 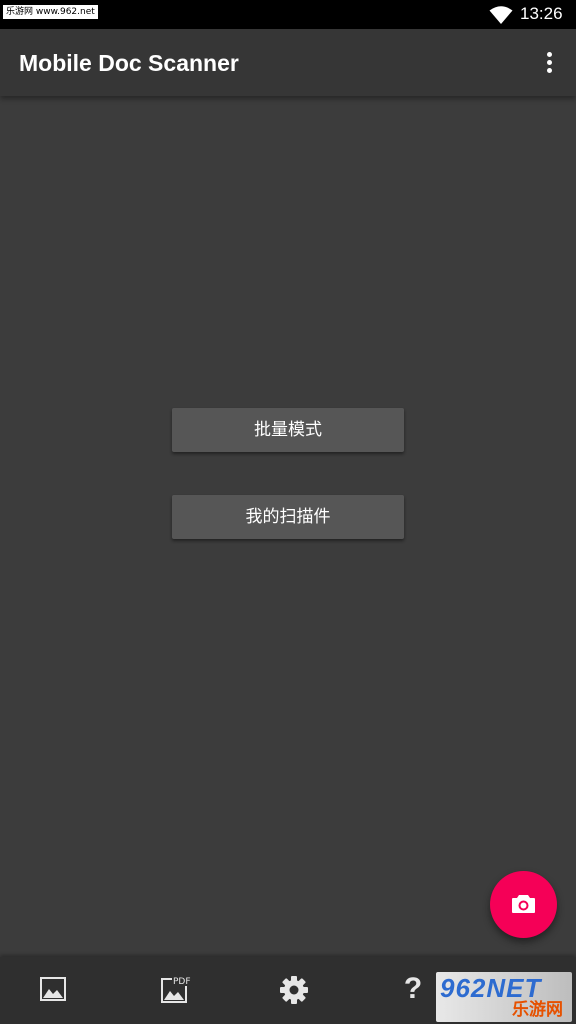 What do you see at coordinates (288, 62) in the screenshot?
I see `app-bar: Mobile Doc Scanner` at bounding box center [288, 62].